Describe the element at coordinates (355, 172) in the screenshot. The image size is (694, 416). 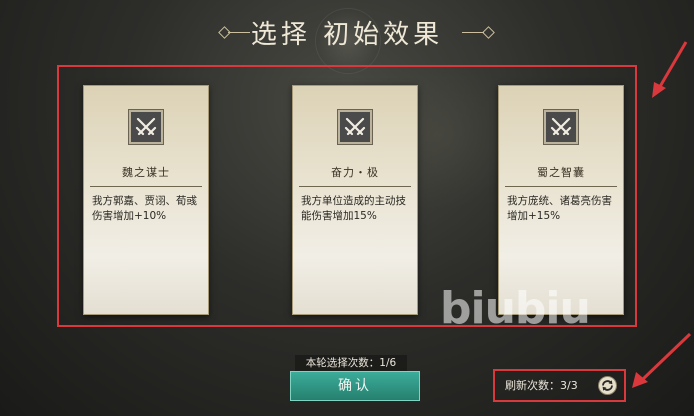
I see `card-name: 奋力・极` at that location.